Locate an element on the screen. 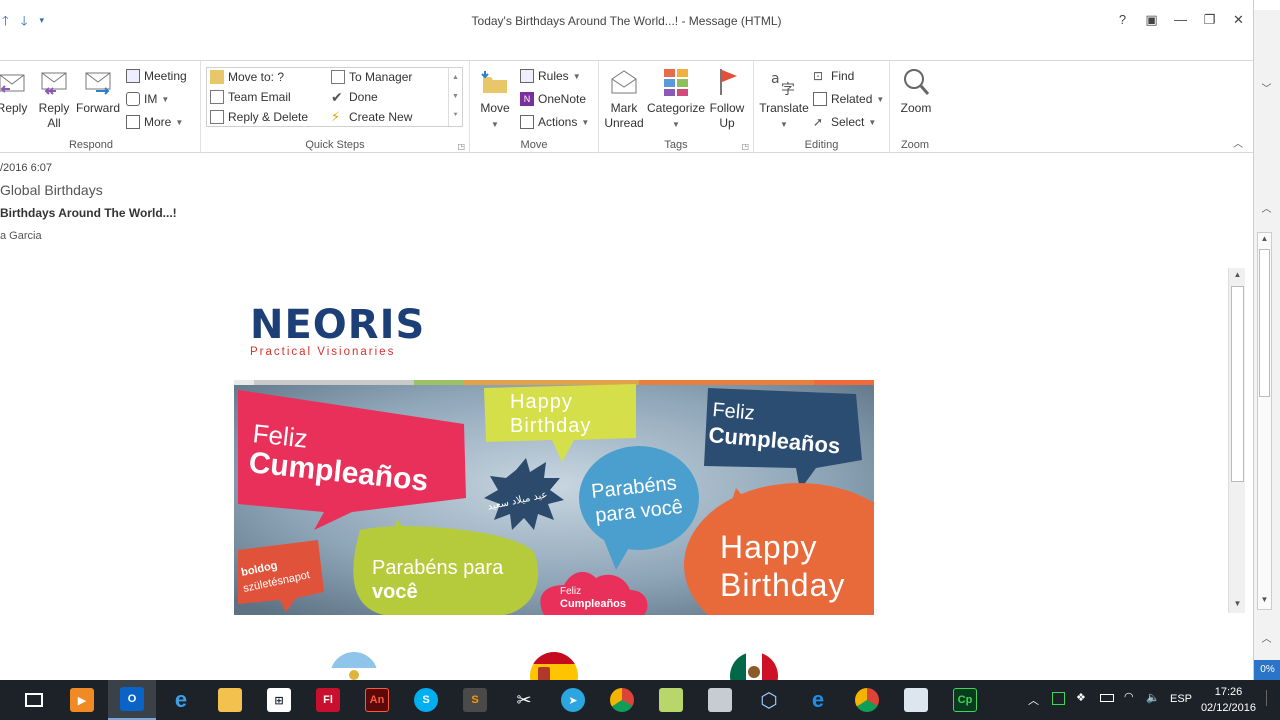 This screenshot has width=1280, height=720. taskbar-app-edge-legacy: e is located at coordinates (181, 700).